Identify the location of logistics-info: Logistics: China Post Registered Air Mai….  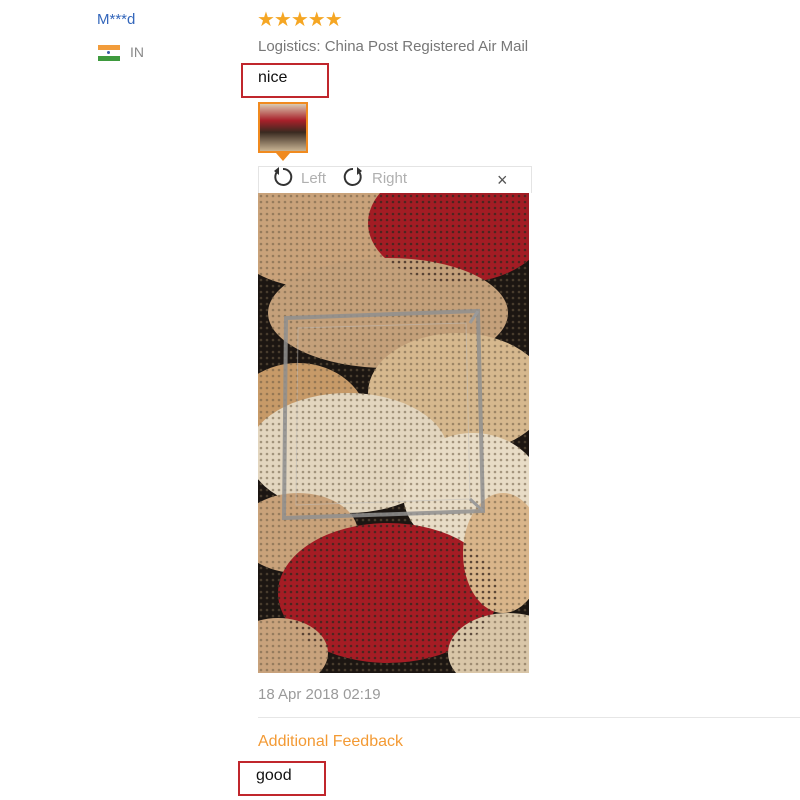
(393, 46).